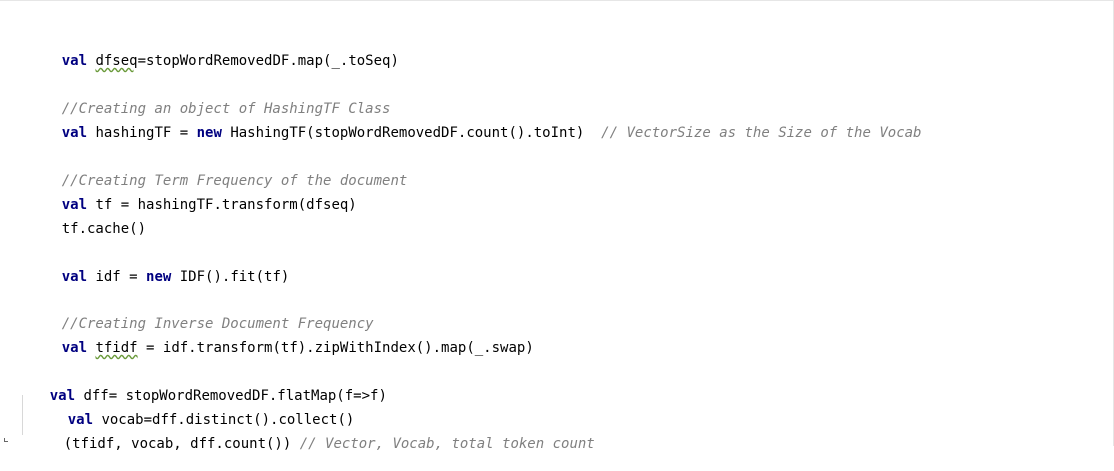 Image resolution: width=1114 pixels, height=471 pixels. Describe the element at coordinates (142, 133) in the screenshot. I see `code-text: hashingTF =` at that location.